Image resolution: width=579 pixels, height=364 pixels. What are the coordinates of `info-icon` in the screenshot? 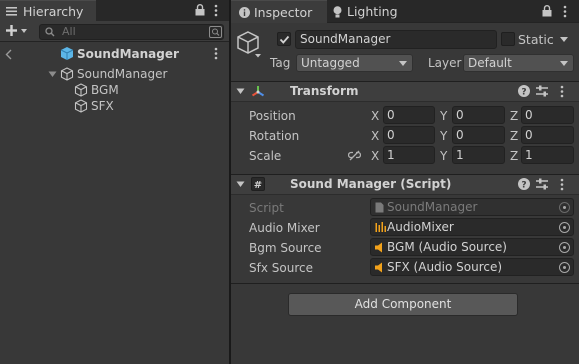 It's located at (244, 12).